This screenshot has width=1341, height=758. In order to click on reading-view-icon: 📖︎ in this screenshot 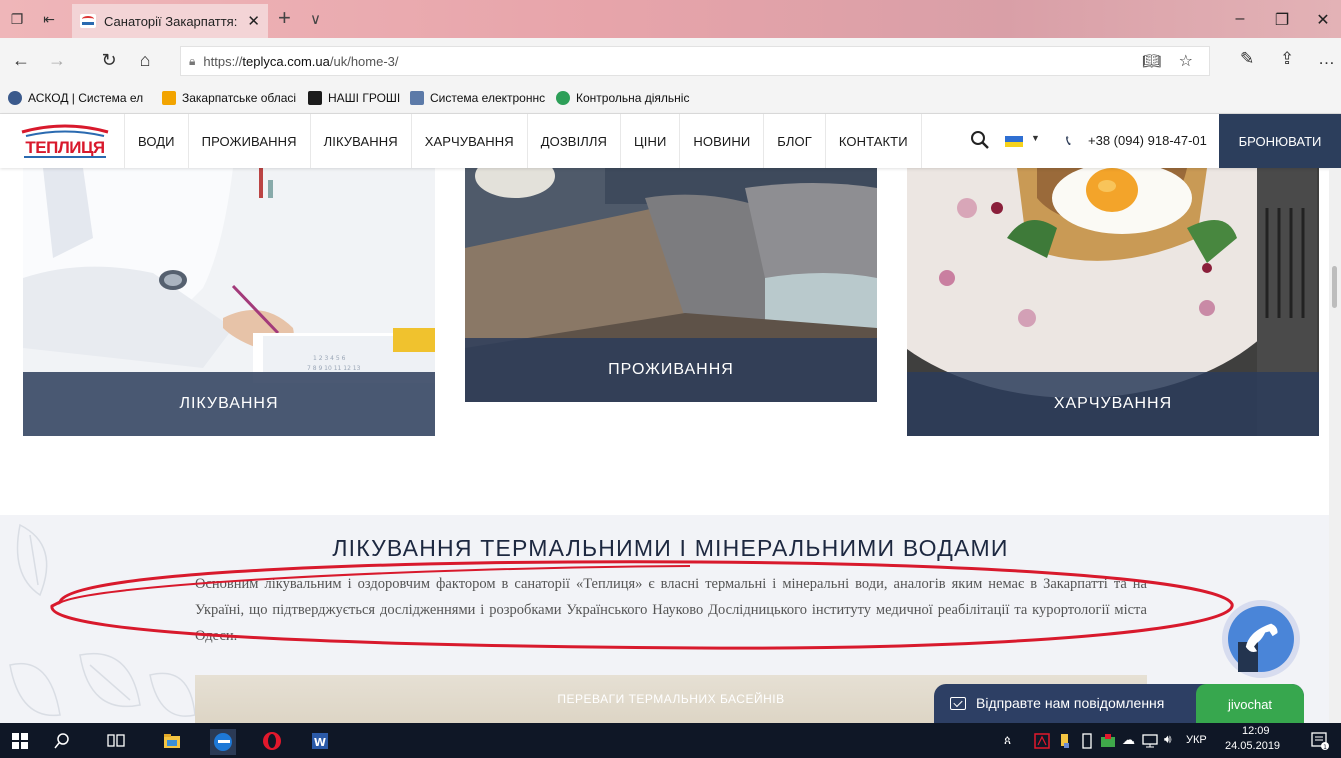, I will do `click(1151, 61)`.